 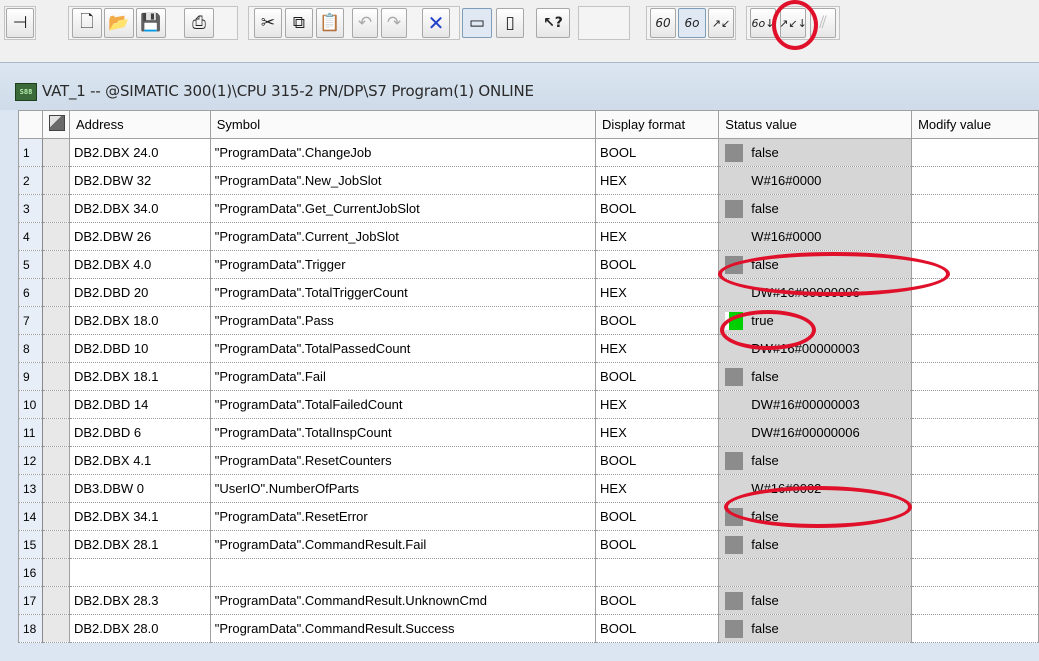 I want to click on row-number: 18, so click(x=30, y=628).